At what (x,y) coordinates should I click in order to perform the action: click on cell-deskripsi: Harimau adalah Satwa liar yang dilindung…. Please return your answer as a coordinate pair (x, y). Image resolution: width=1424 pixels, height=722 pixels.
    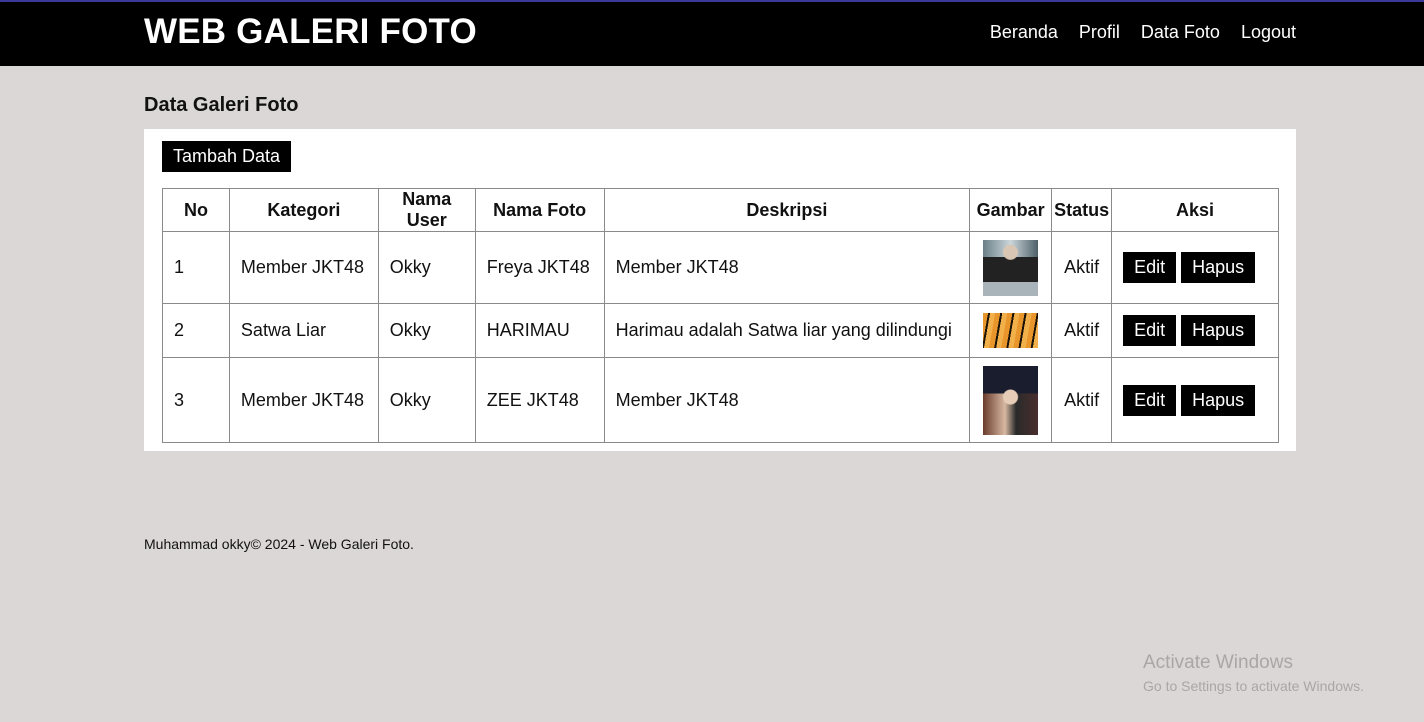
    Looking at the image, I should click on (787, 330).